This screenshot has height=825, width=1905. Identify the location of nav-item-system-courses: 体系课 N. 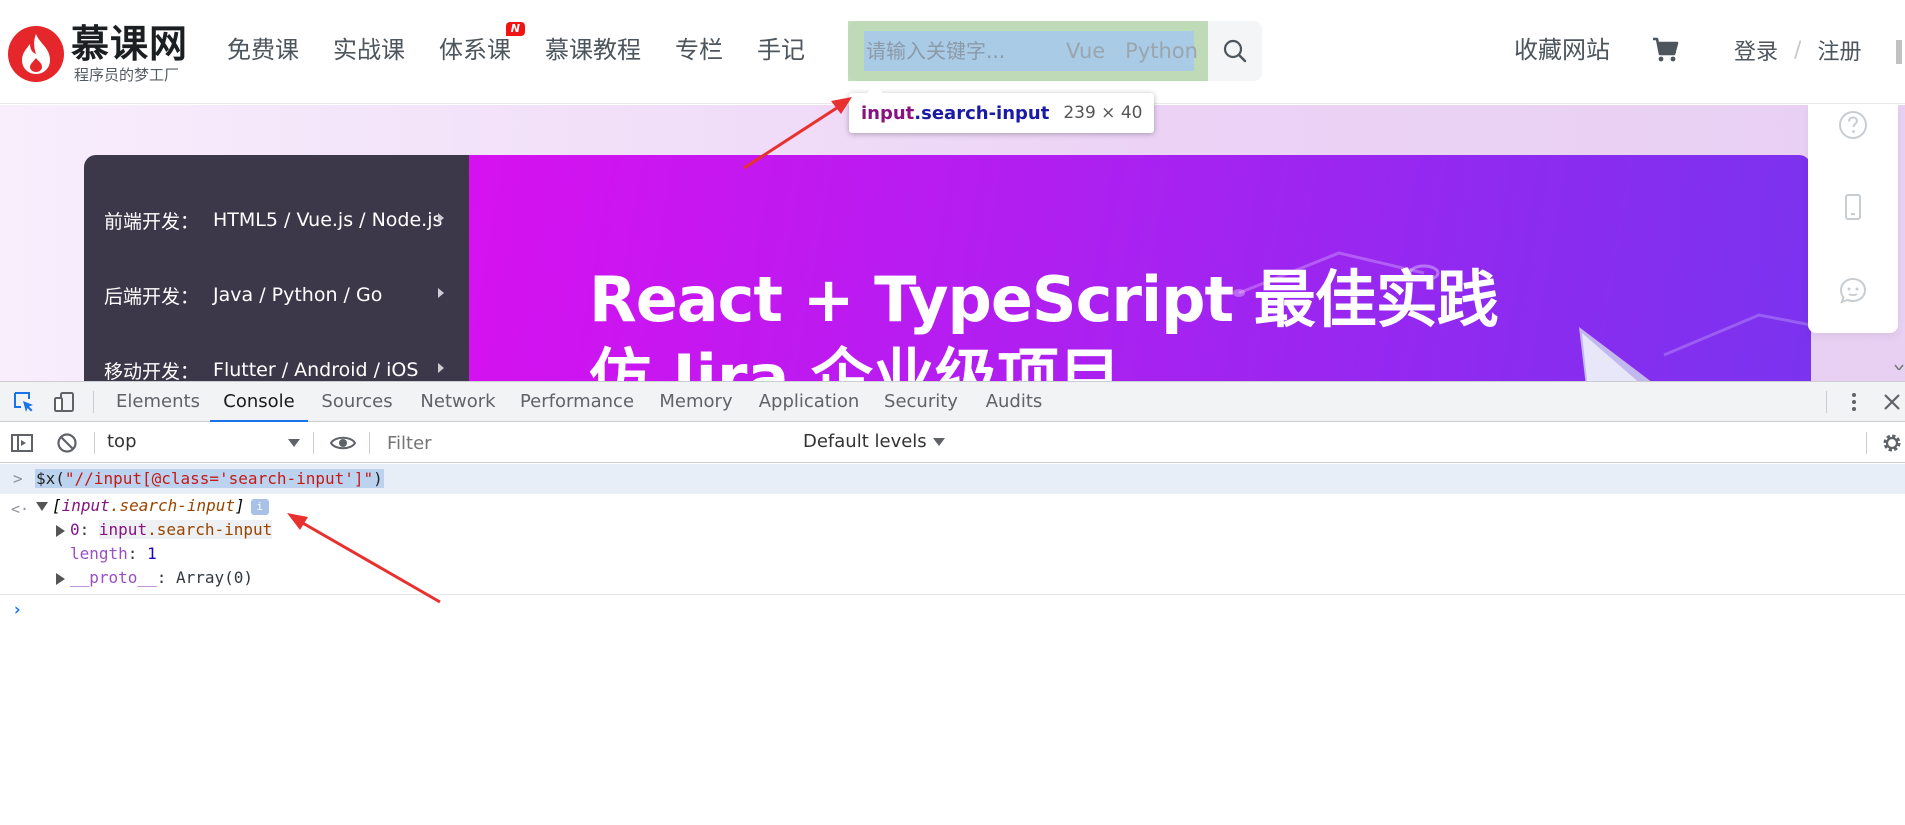
(482, 45).